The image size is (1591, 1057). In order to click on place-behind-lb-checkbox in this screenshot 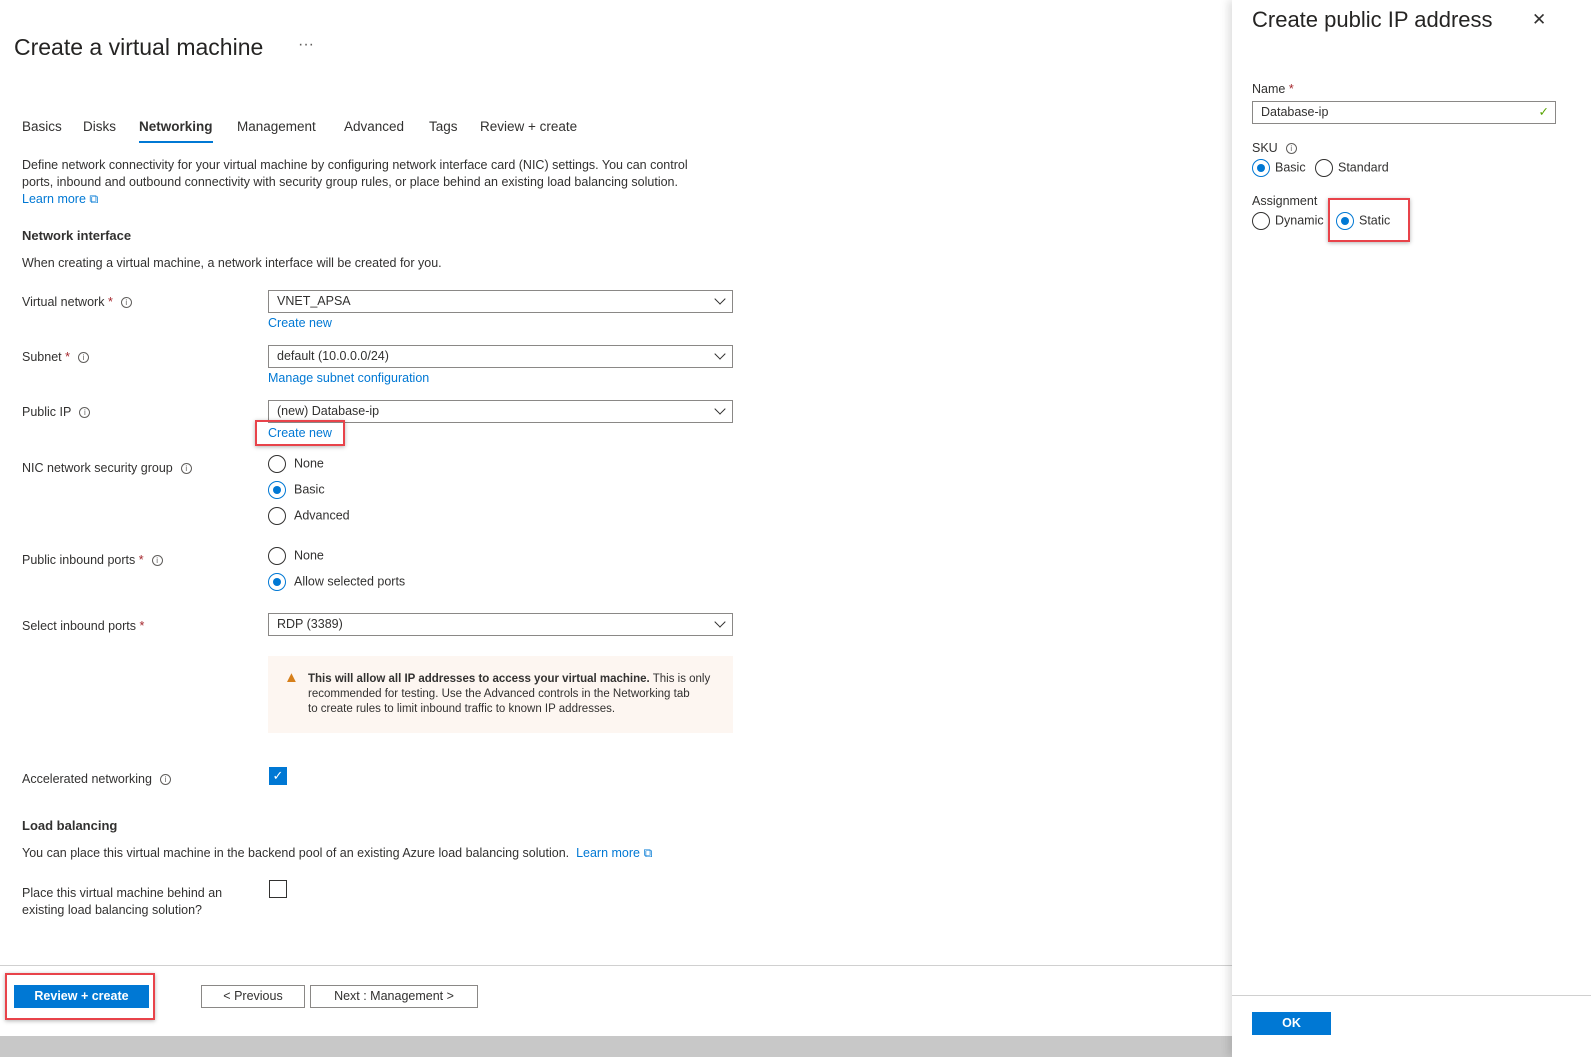, I will do `click(278, 889)`.